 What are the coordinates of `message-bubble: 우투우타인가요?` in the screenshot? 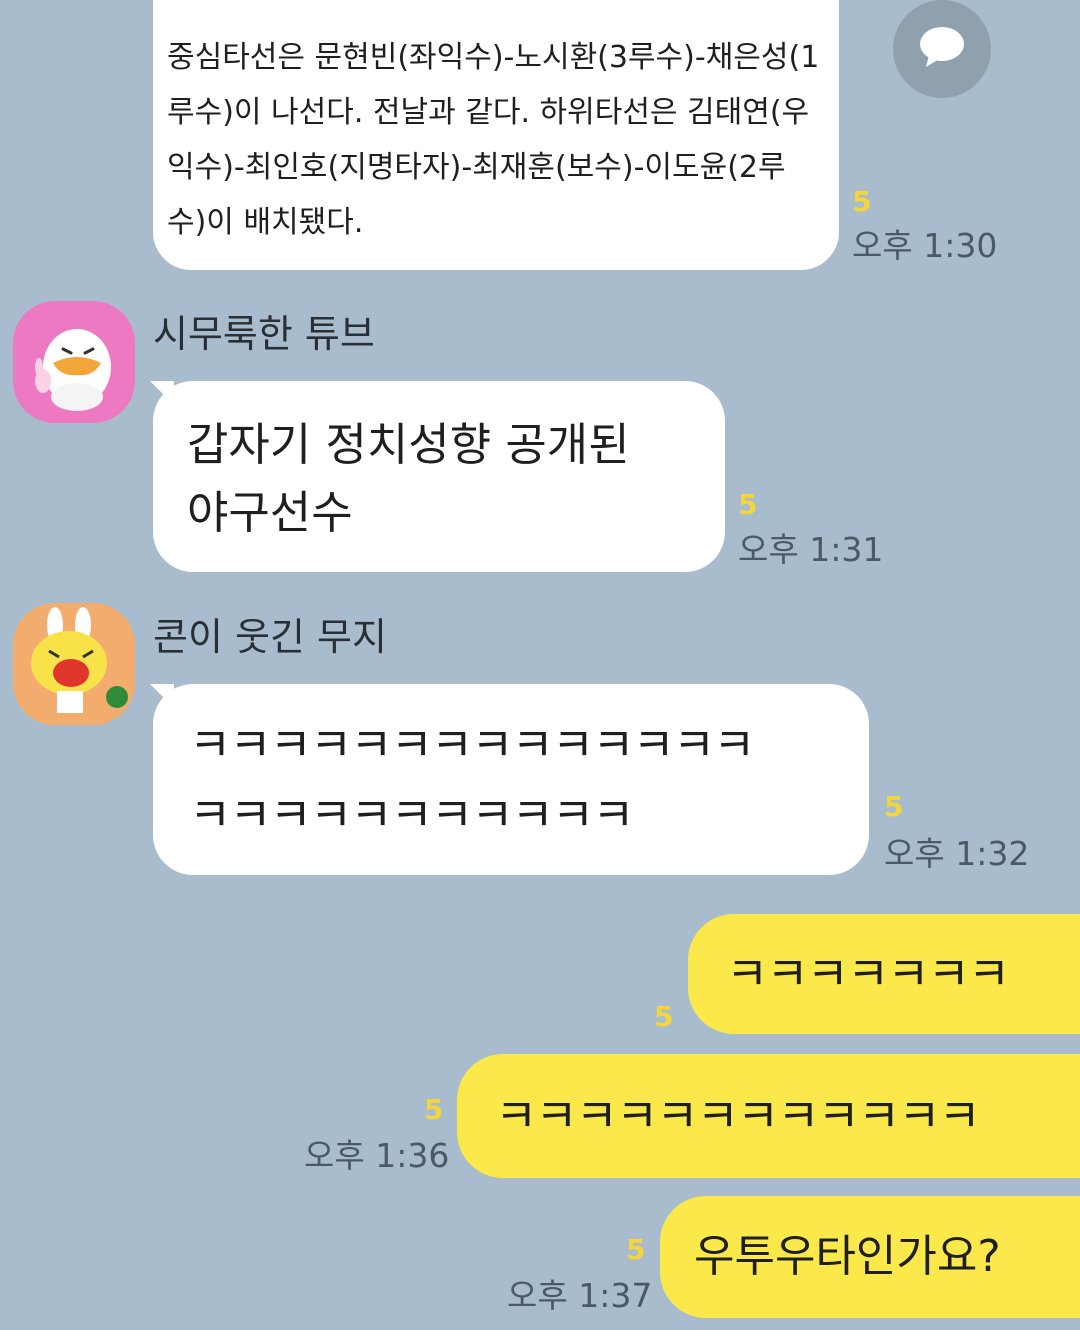 It's located at (870, 1257).